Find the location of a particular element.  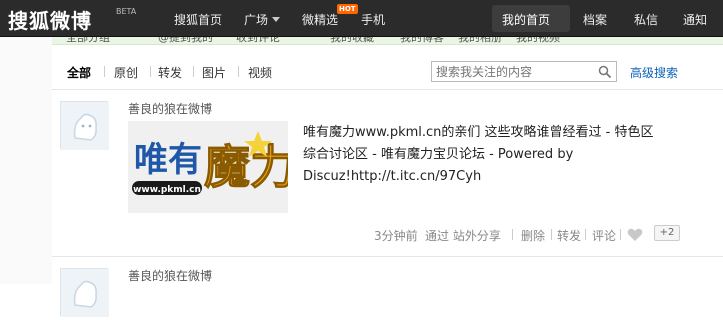

filter-subbar: 全部分组 @提到我的 收到评论 我的收藏 我的博客 我的相册 我的视频 is located at coordinates (387, 41).